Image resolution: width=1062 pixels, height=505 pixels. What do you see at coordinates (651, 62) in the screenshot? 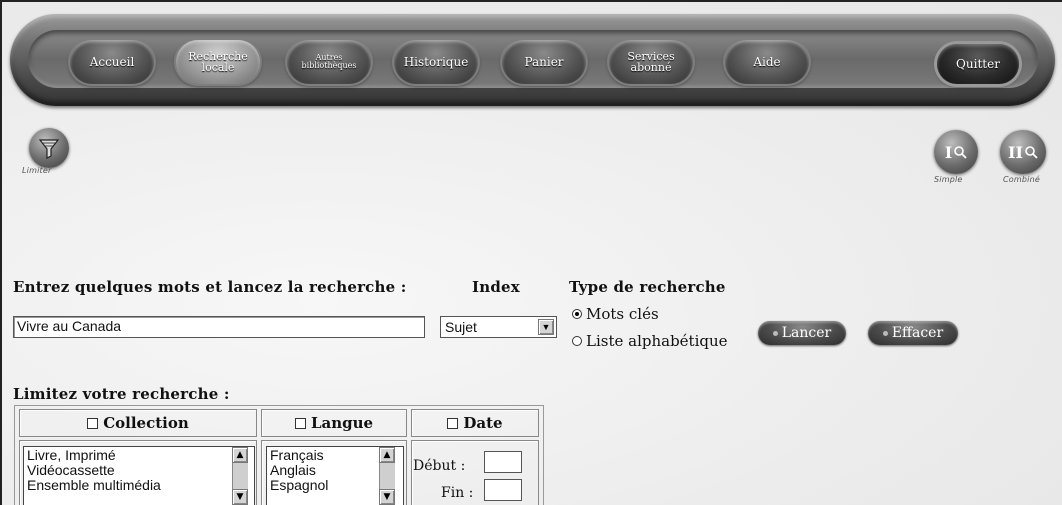
I see `nav-subscriber-services-button: Services abonné` at bounding box center [651, 62].